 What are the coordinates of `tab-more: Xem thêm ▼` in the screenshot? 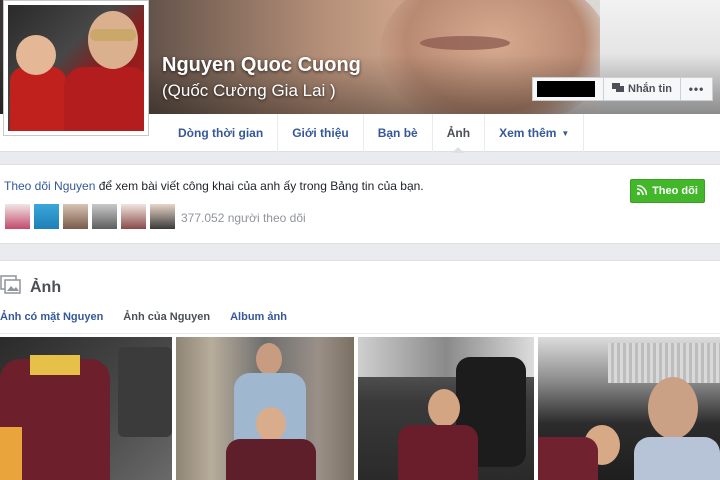 It's located at (535, 133).